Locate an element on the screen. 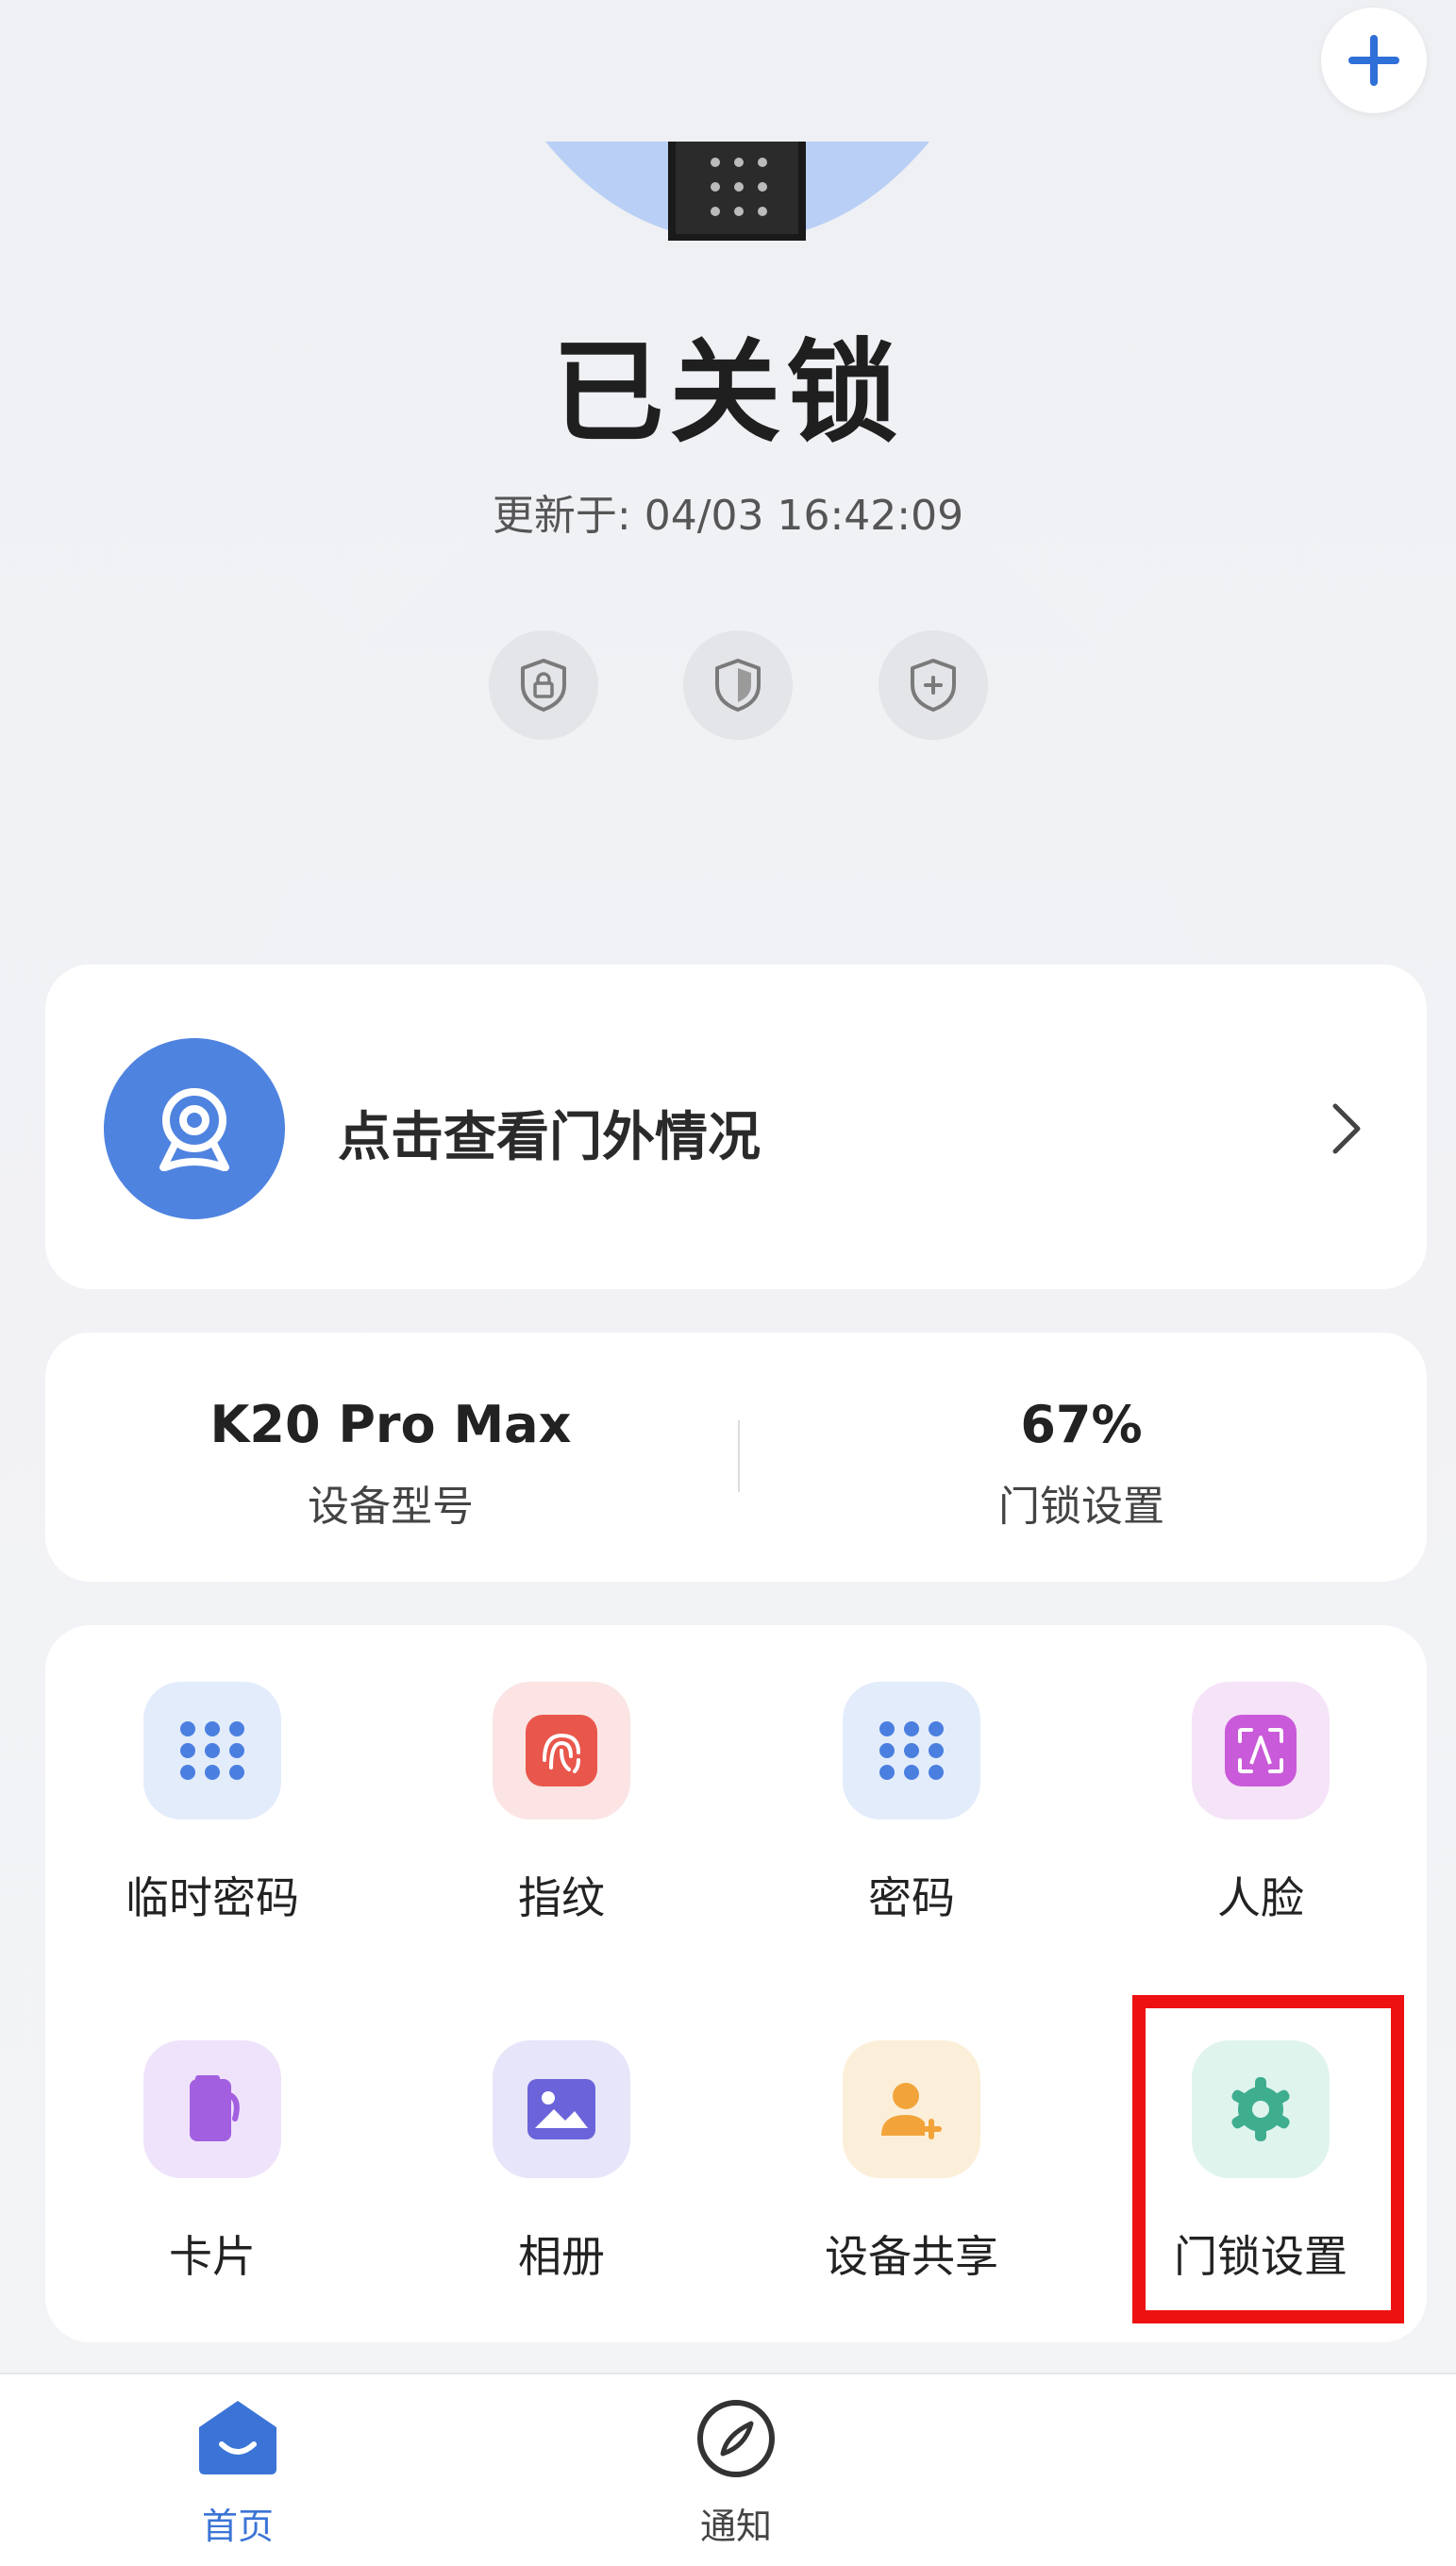 Image resolution: width=1456 pixels, height=2566 pixels. tab-notifications-label: 通知 is located at coordinates (735, 2527).